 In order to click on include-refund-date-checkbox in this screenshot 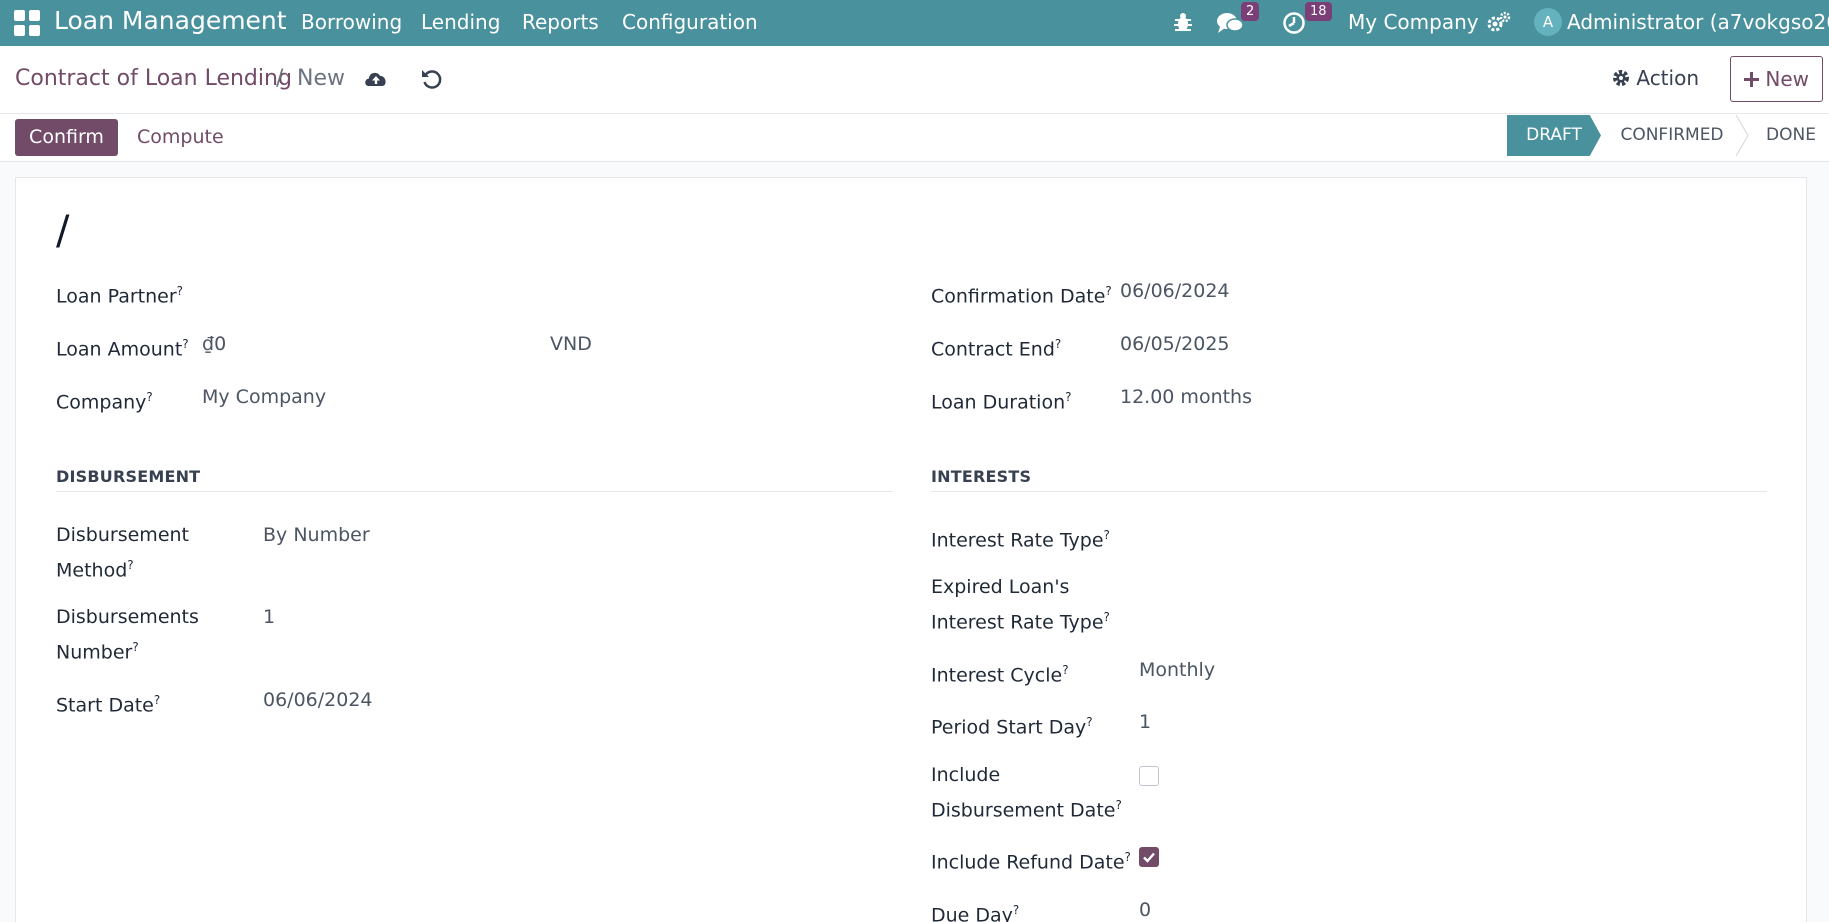, I will do `click(1149, 857)`.